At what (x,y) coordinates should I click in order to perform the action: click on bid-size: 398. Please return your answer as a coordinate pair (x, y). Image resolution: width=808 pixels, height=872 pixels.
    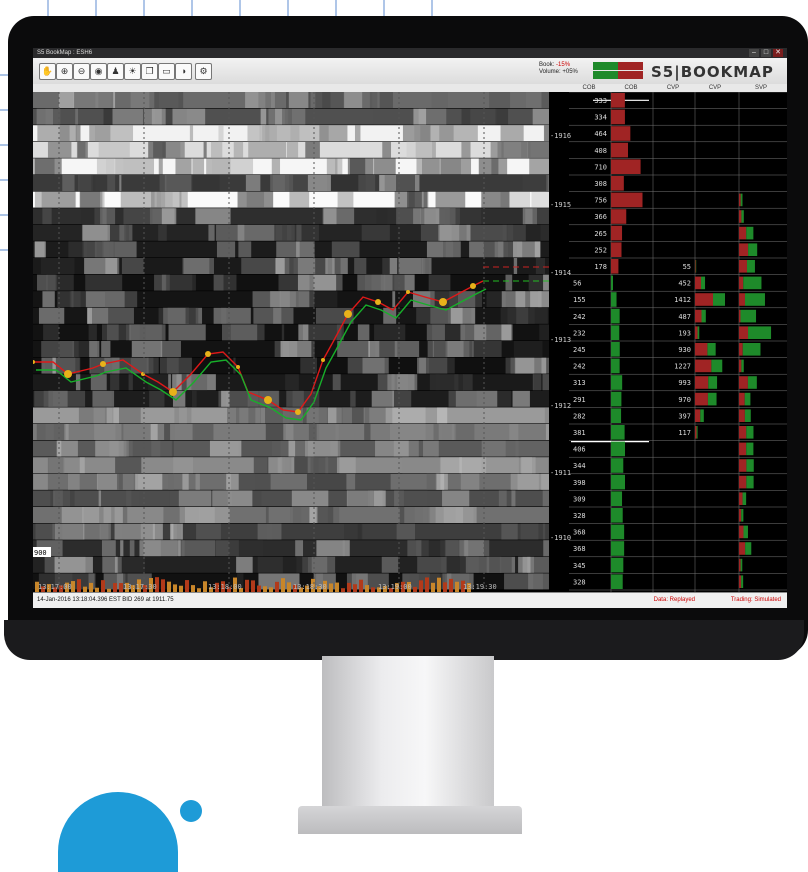
    Looking at the image, I should click on (579, 483).